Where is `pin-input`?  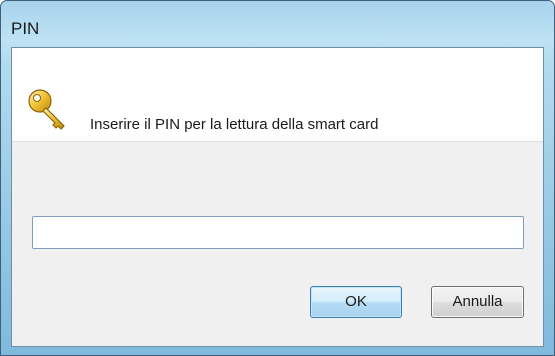 pin-input is located at coordinates (278, 232).